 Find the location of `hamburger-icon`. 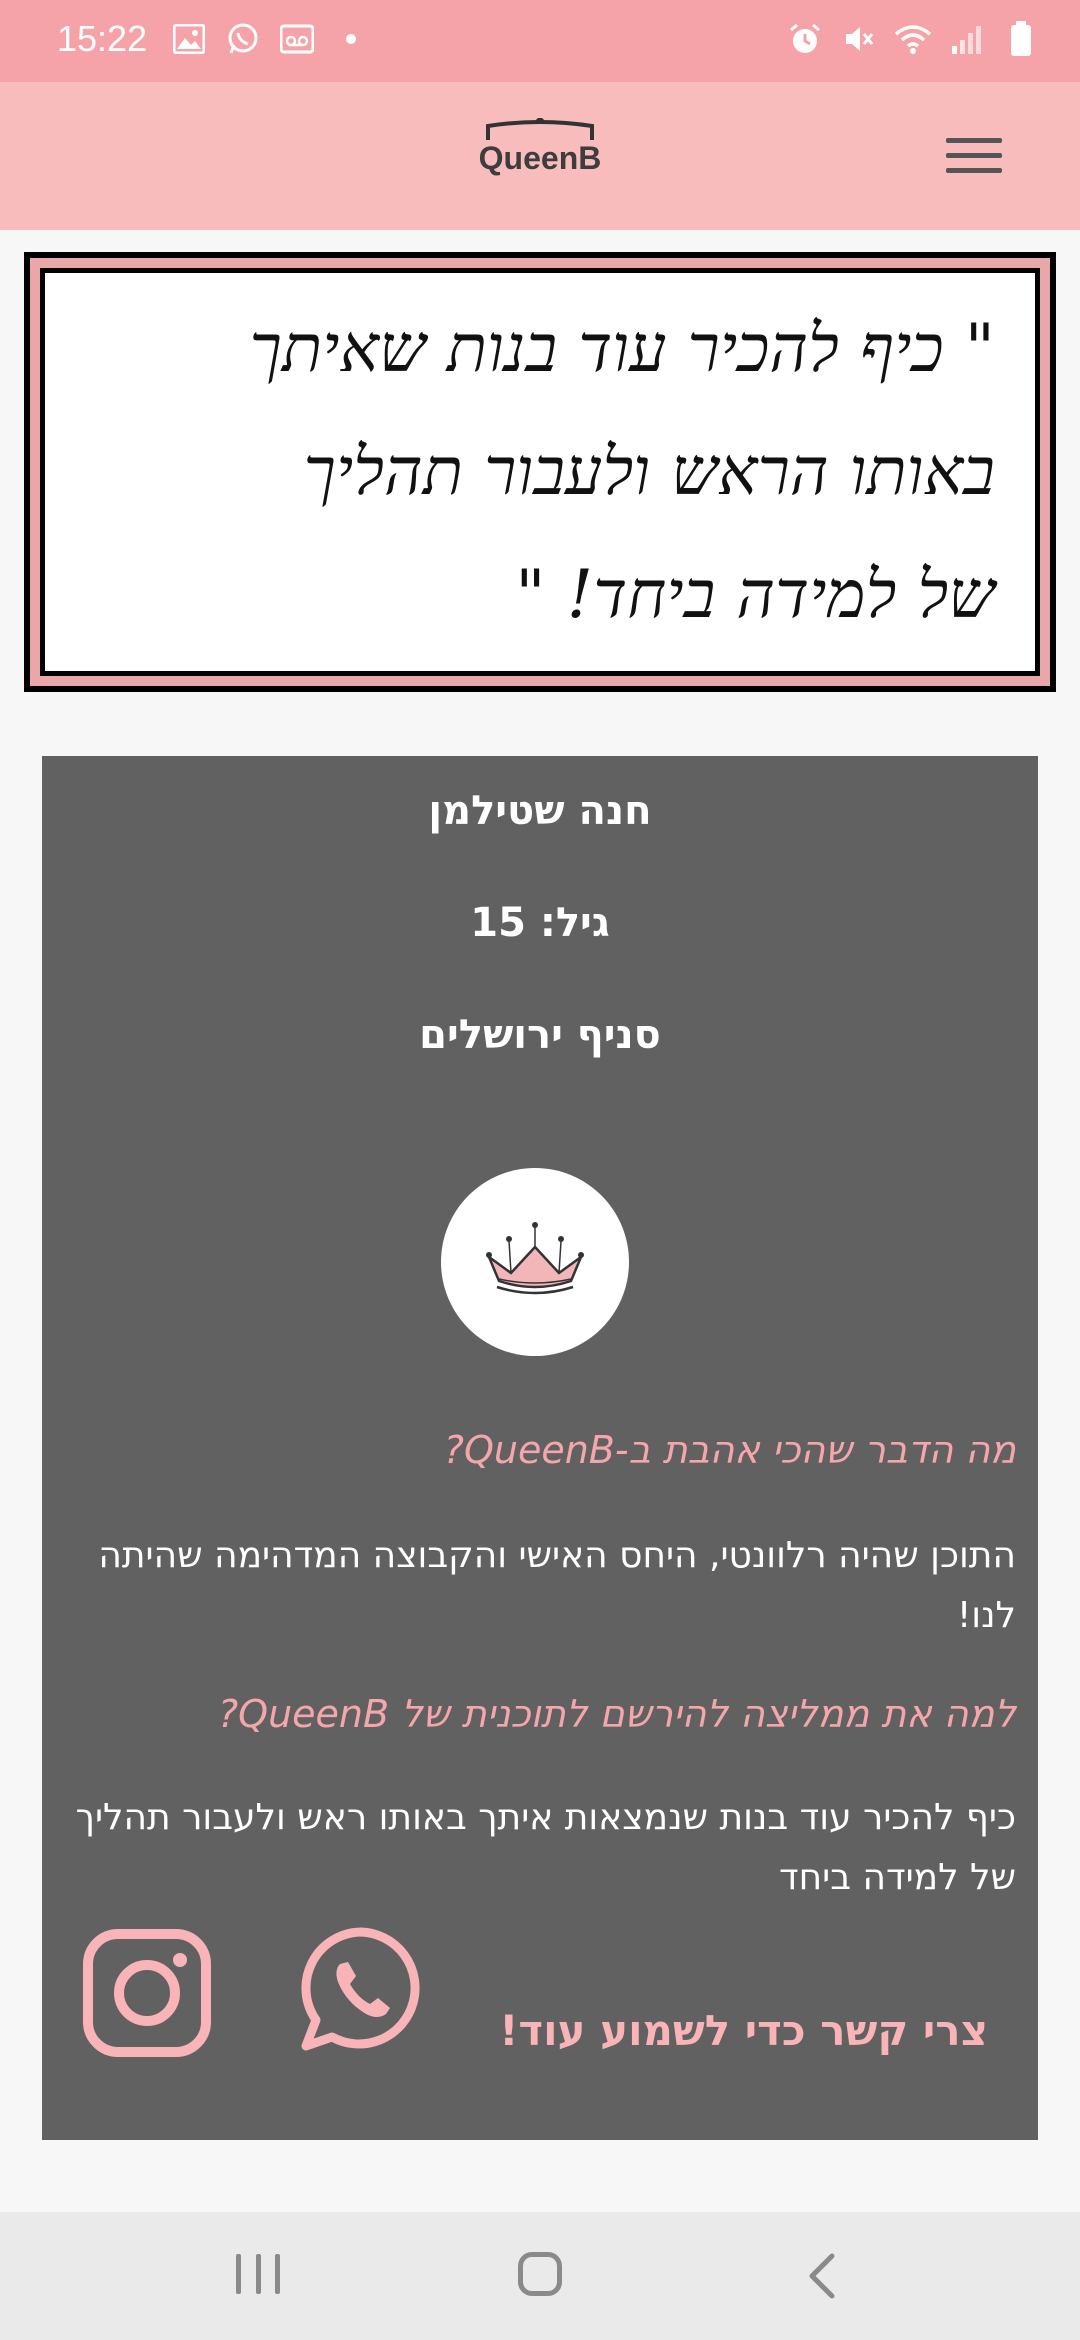

hamburger-icon is located at coordinates (974, 140).